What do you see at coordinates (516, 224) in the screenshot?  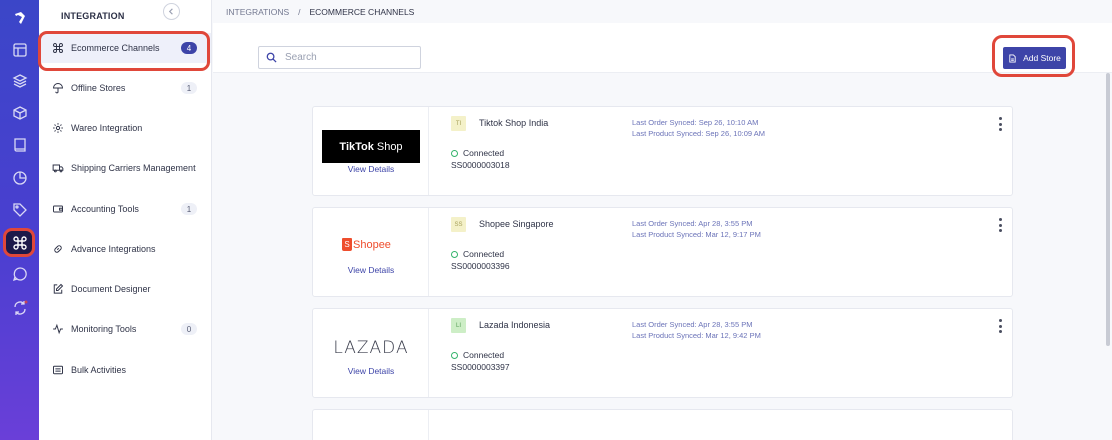 I see `store-name: Shopee Singapore` at bounding box center [516, 224].